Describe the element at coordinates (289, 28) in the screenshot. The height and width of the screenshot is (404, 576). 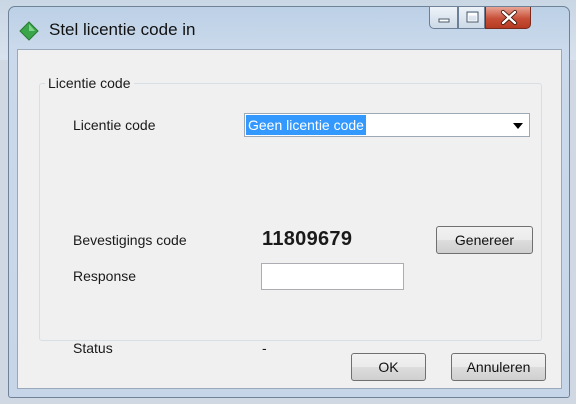
I see `title-bar: Stel licentie code in` at that location.